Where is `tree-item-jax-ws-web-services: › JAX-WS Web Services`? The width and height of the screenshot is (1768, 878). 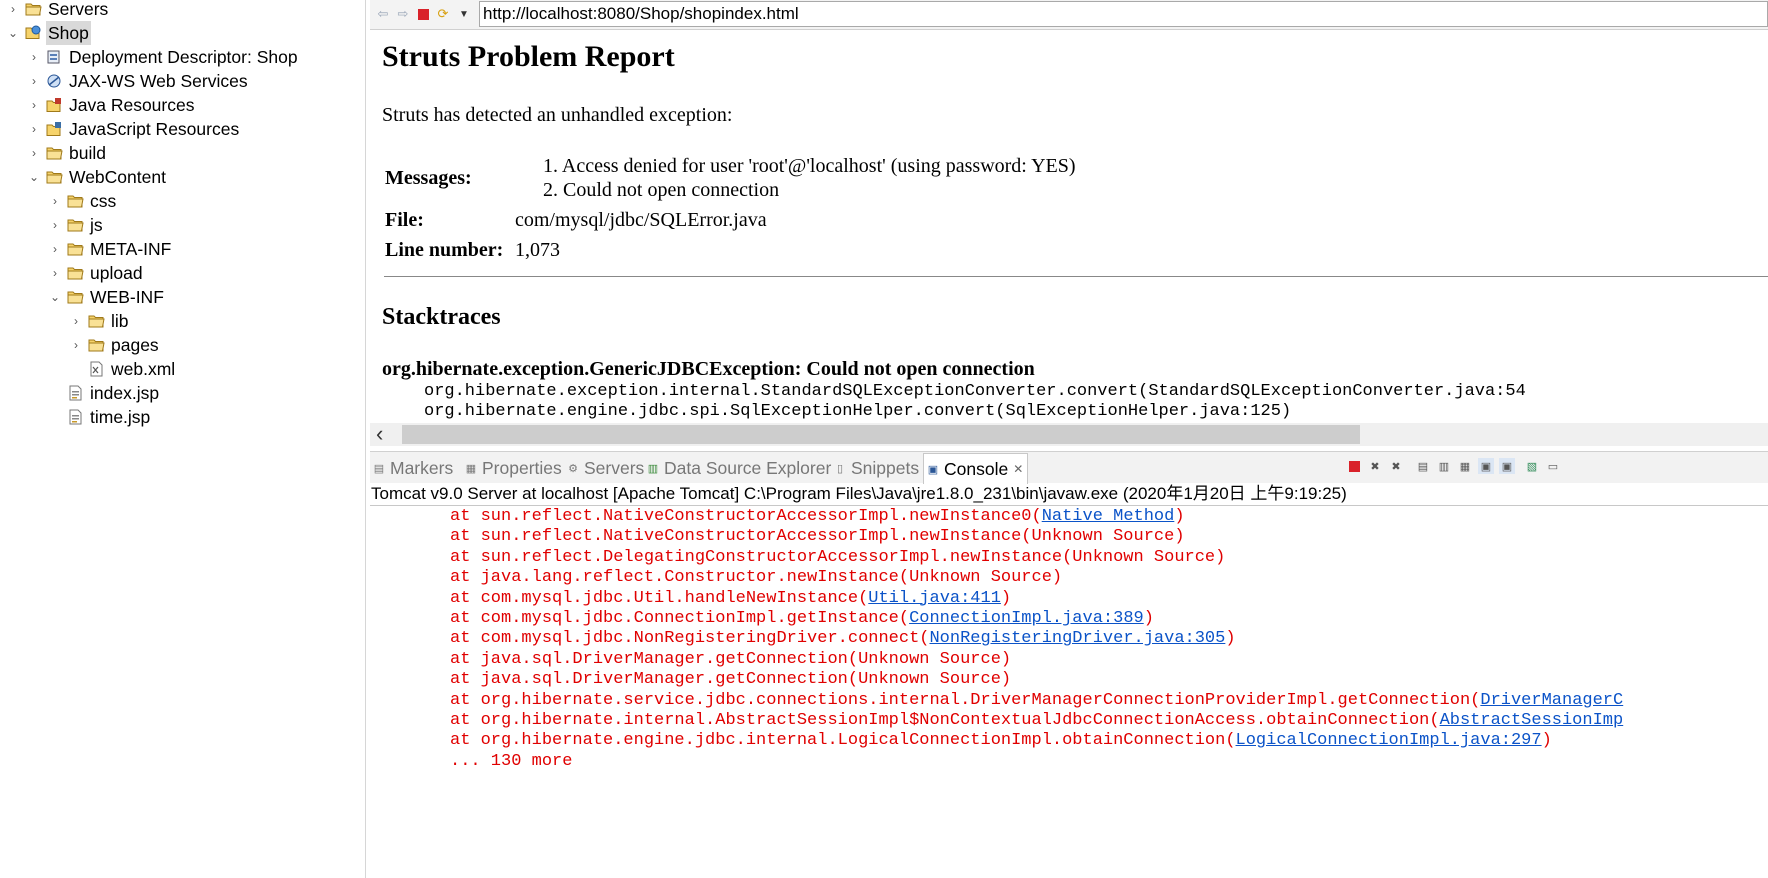
tree-item-jax-ws-web-services: › JAX-WS Web Services is located at coordinates (138, 81).